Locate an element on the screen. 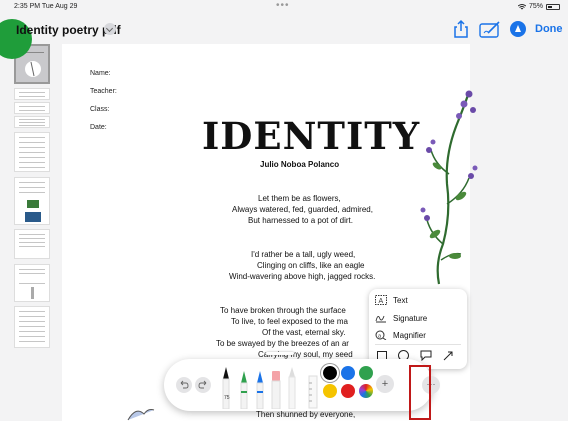  redo-button is located at coordinates (203, 385).